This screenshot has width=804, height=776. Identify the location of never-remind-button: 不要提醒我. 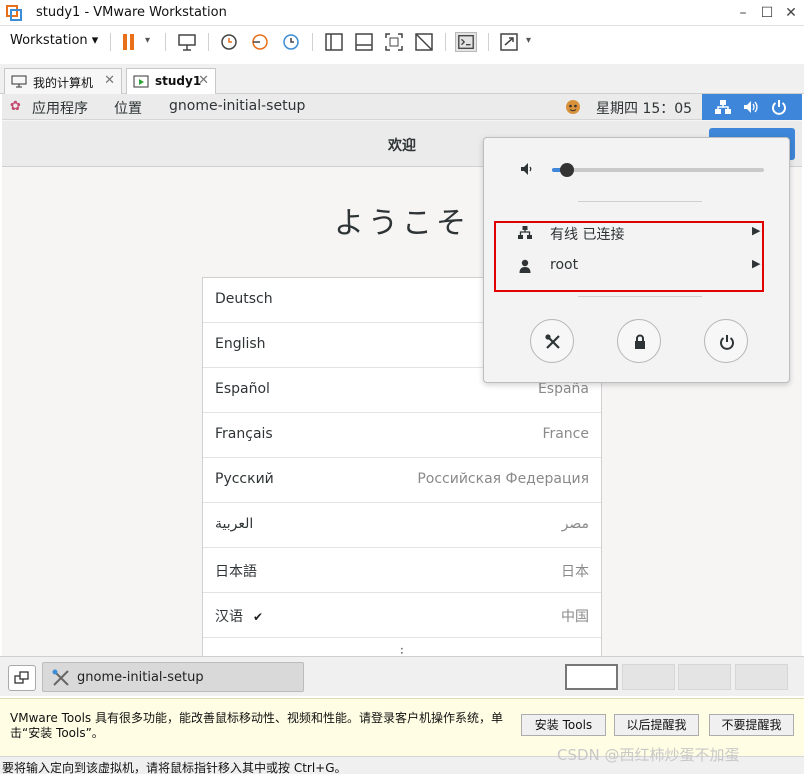
(751, 725).